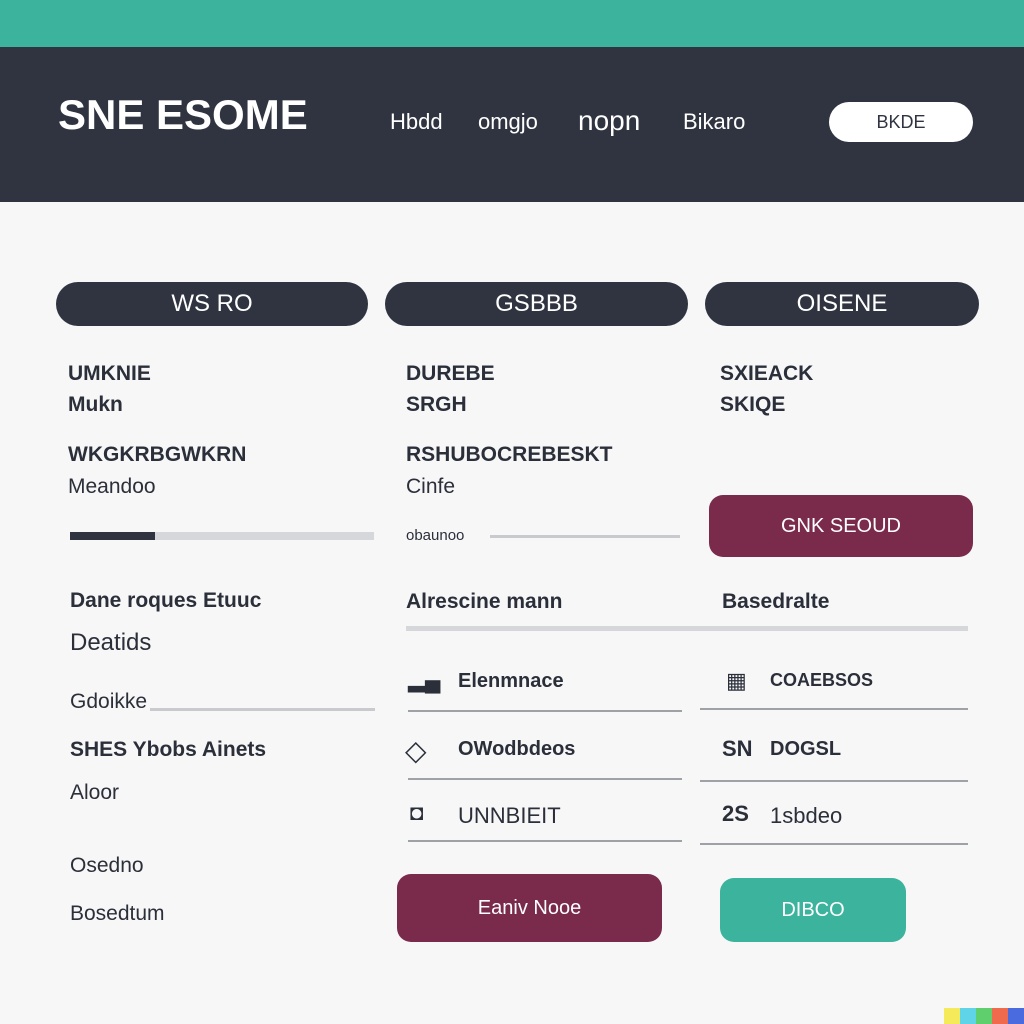 This screenshot has width=1024, height=1024. Describe the element at coordinates (806, 816) in the screenshot. I see `col3-row-3-label: 1sbdeo` at that location.